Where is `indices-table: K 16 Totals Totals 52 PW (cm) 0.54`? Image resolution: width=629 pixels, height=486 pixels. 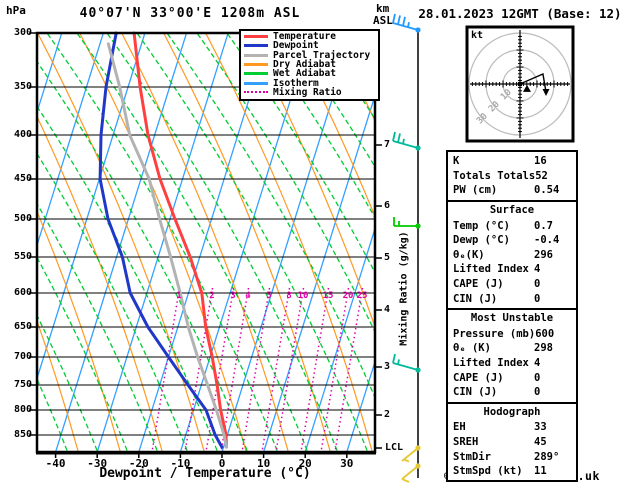
indices-table: K 16 Totals Totals 52 PW (cm) 0.54 is located at coordinates (512, 176).